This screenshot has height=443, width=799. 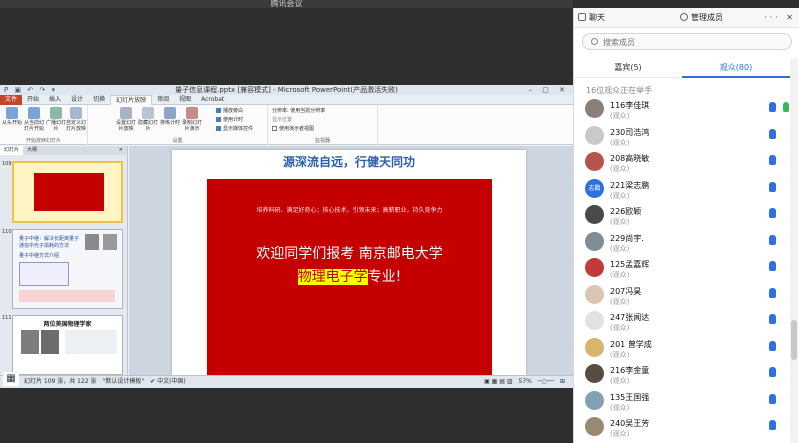 What do you see at coordinates (77, 100) in the screenshot?
I see `ribbon-tab-design: 设计` at bounding box center [77, 100].